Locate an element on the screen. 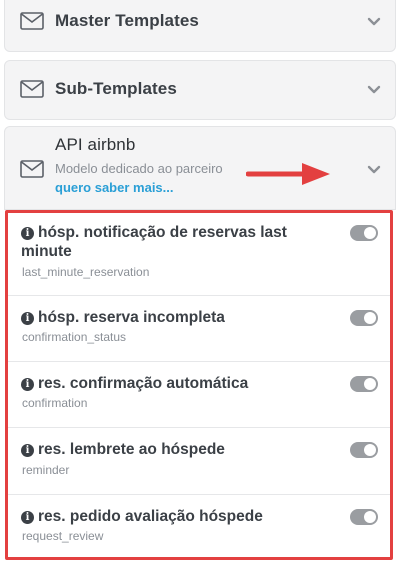 Image resolution: width=400 pixels, height=568 pixels. template-label: i res. confirmação automática is located at coordinates (181, 383).